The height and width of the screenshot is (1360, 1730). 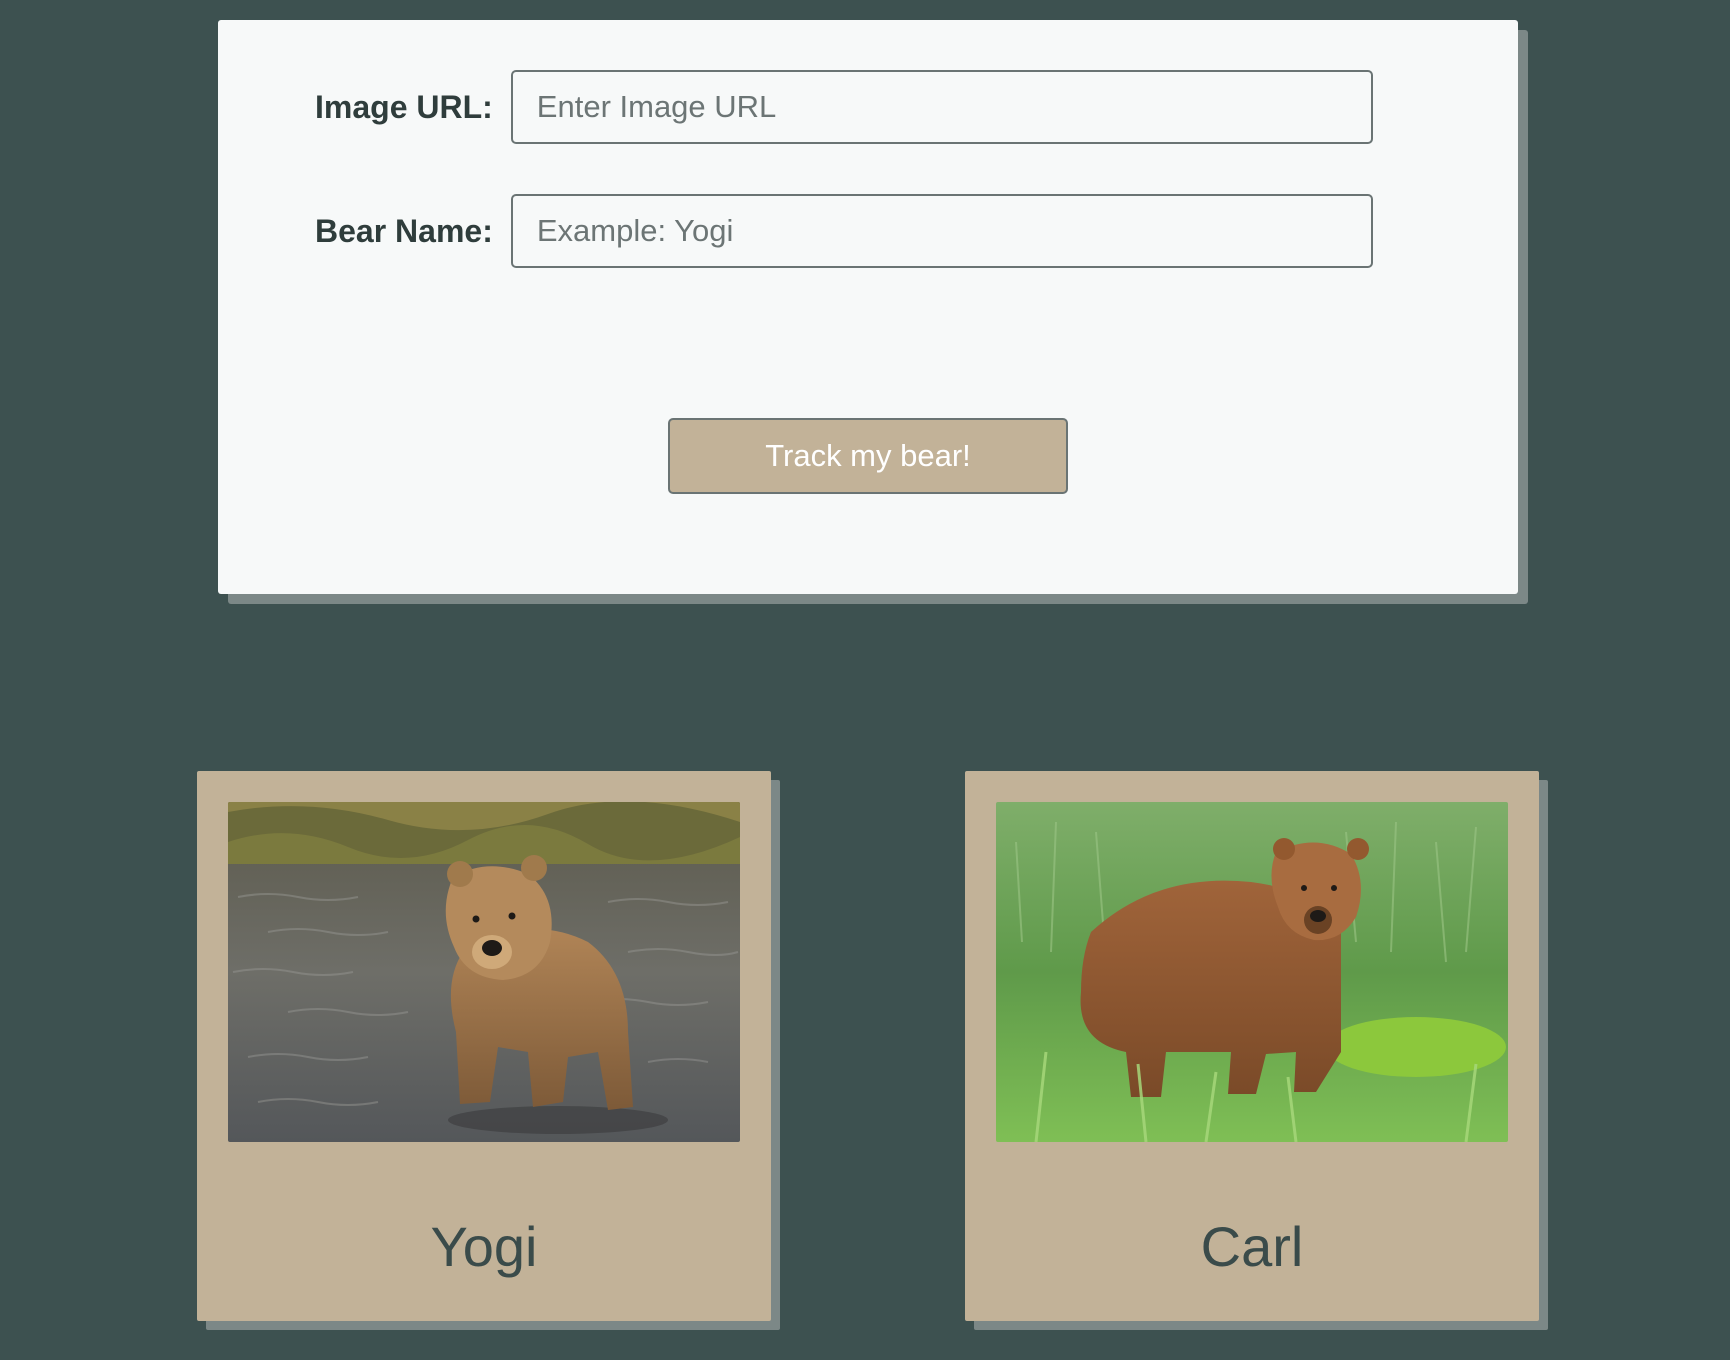 What do you see at coordinates (404, 230) in the screenshot?
I see `bear-name-label: Bear Name:` at bounding box center [404, 230].